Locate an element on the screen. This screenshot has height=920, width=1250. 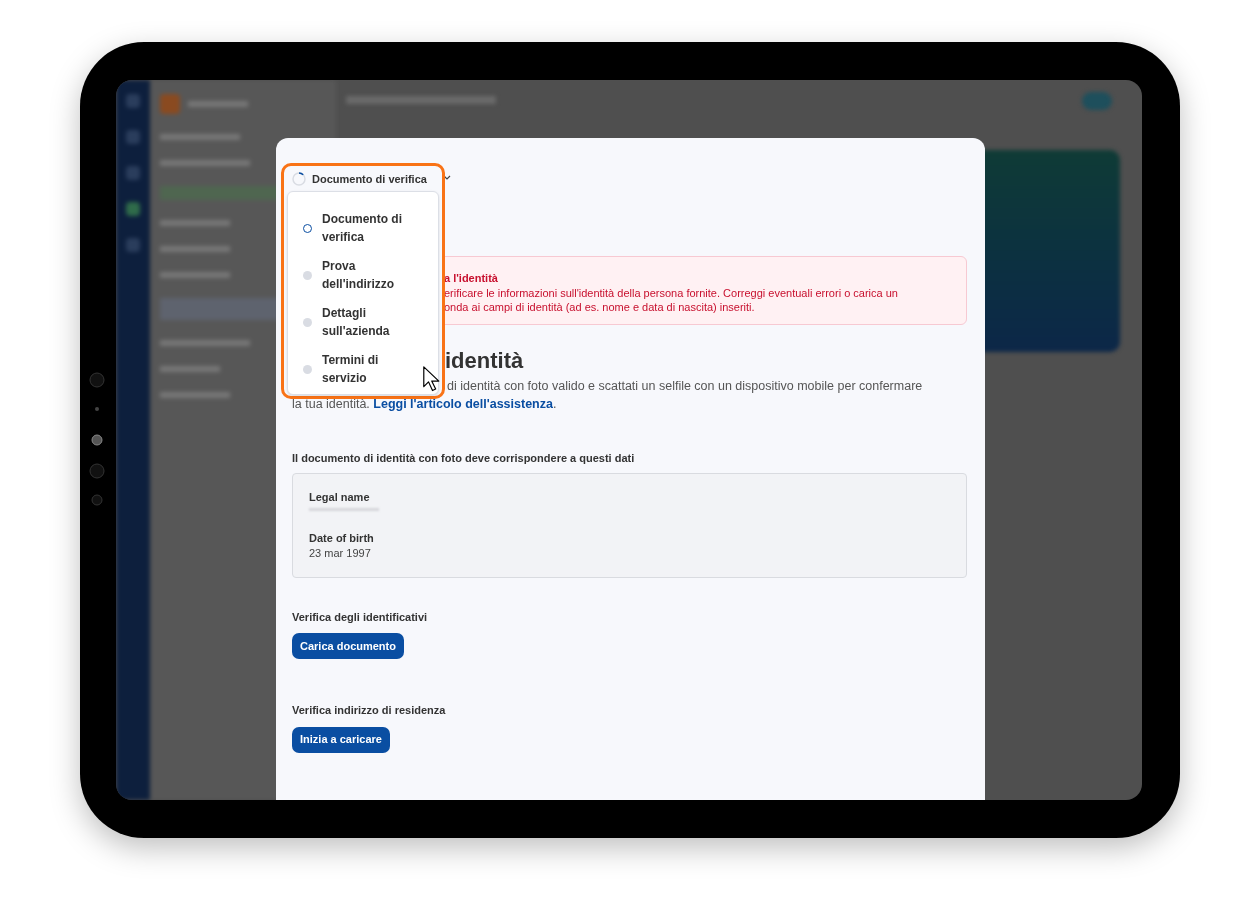
field-value: 23 mar 1997 is located at coordinates (340, 553).